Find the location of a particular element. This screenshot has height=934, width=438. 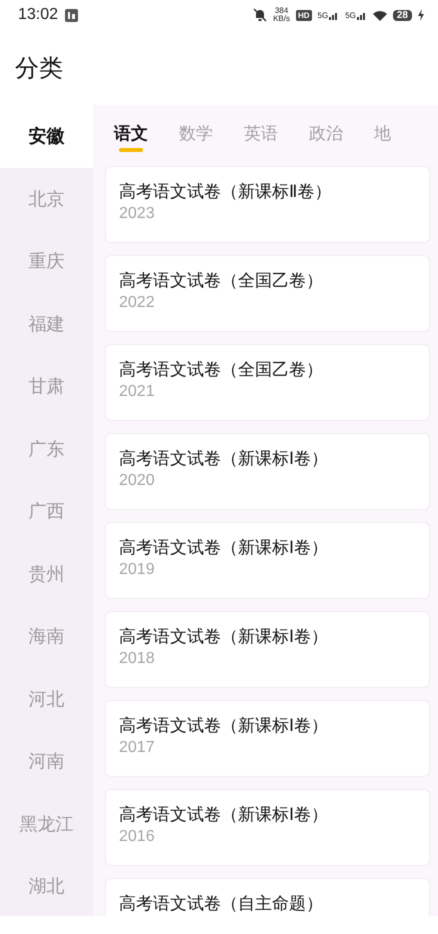

paper-year: 2022 is located at coordinates (137, 303).